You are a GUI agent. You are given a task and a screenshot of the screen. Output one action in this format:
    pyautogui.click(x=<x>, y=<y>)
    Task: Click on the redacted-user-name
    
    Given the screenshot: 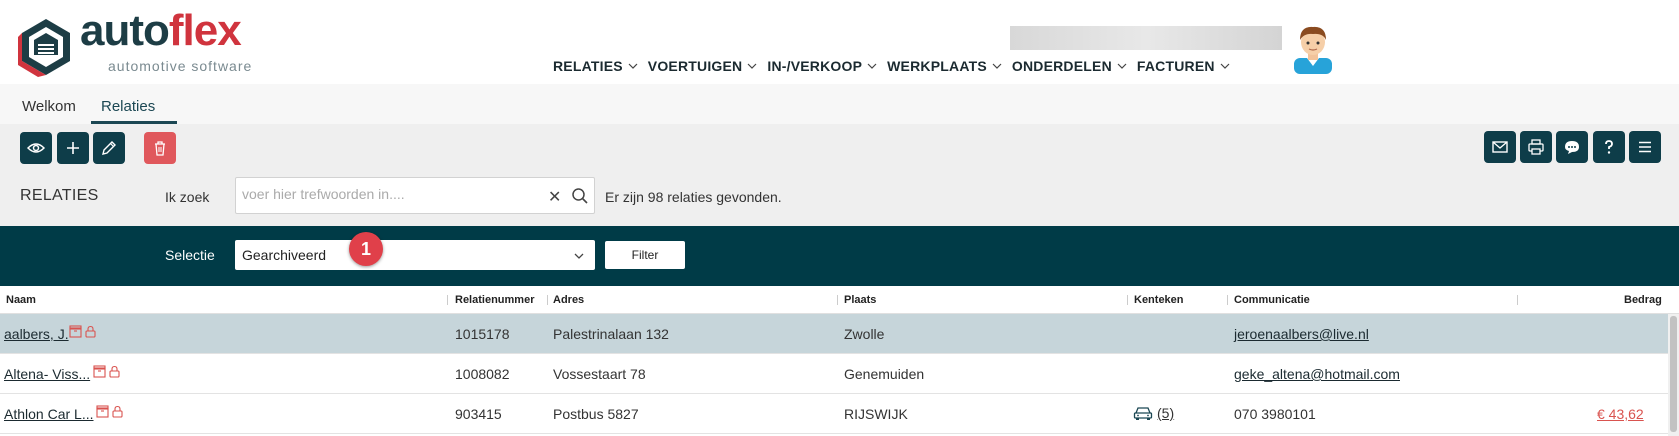 What is the action you would take?
    pyautogui.click(x=1146, y=38)
    